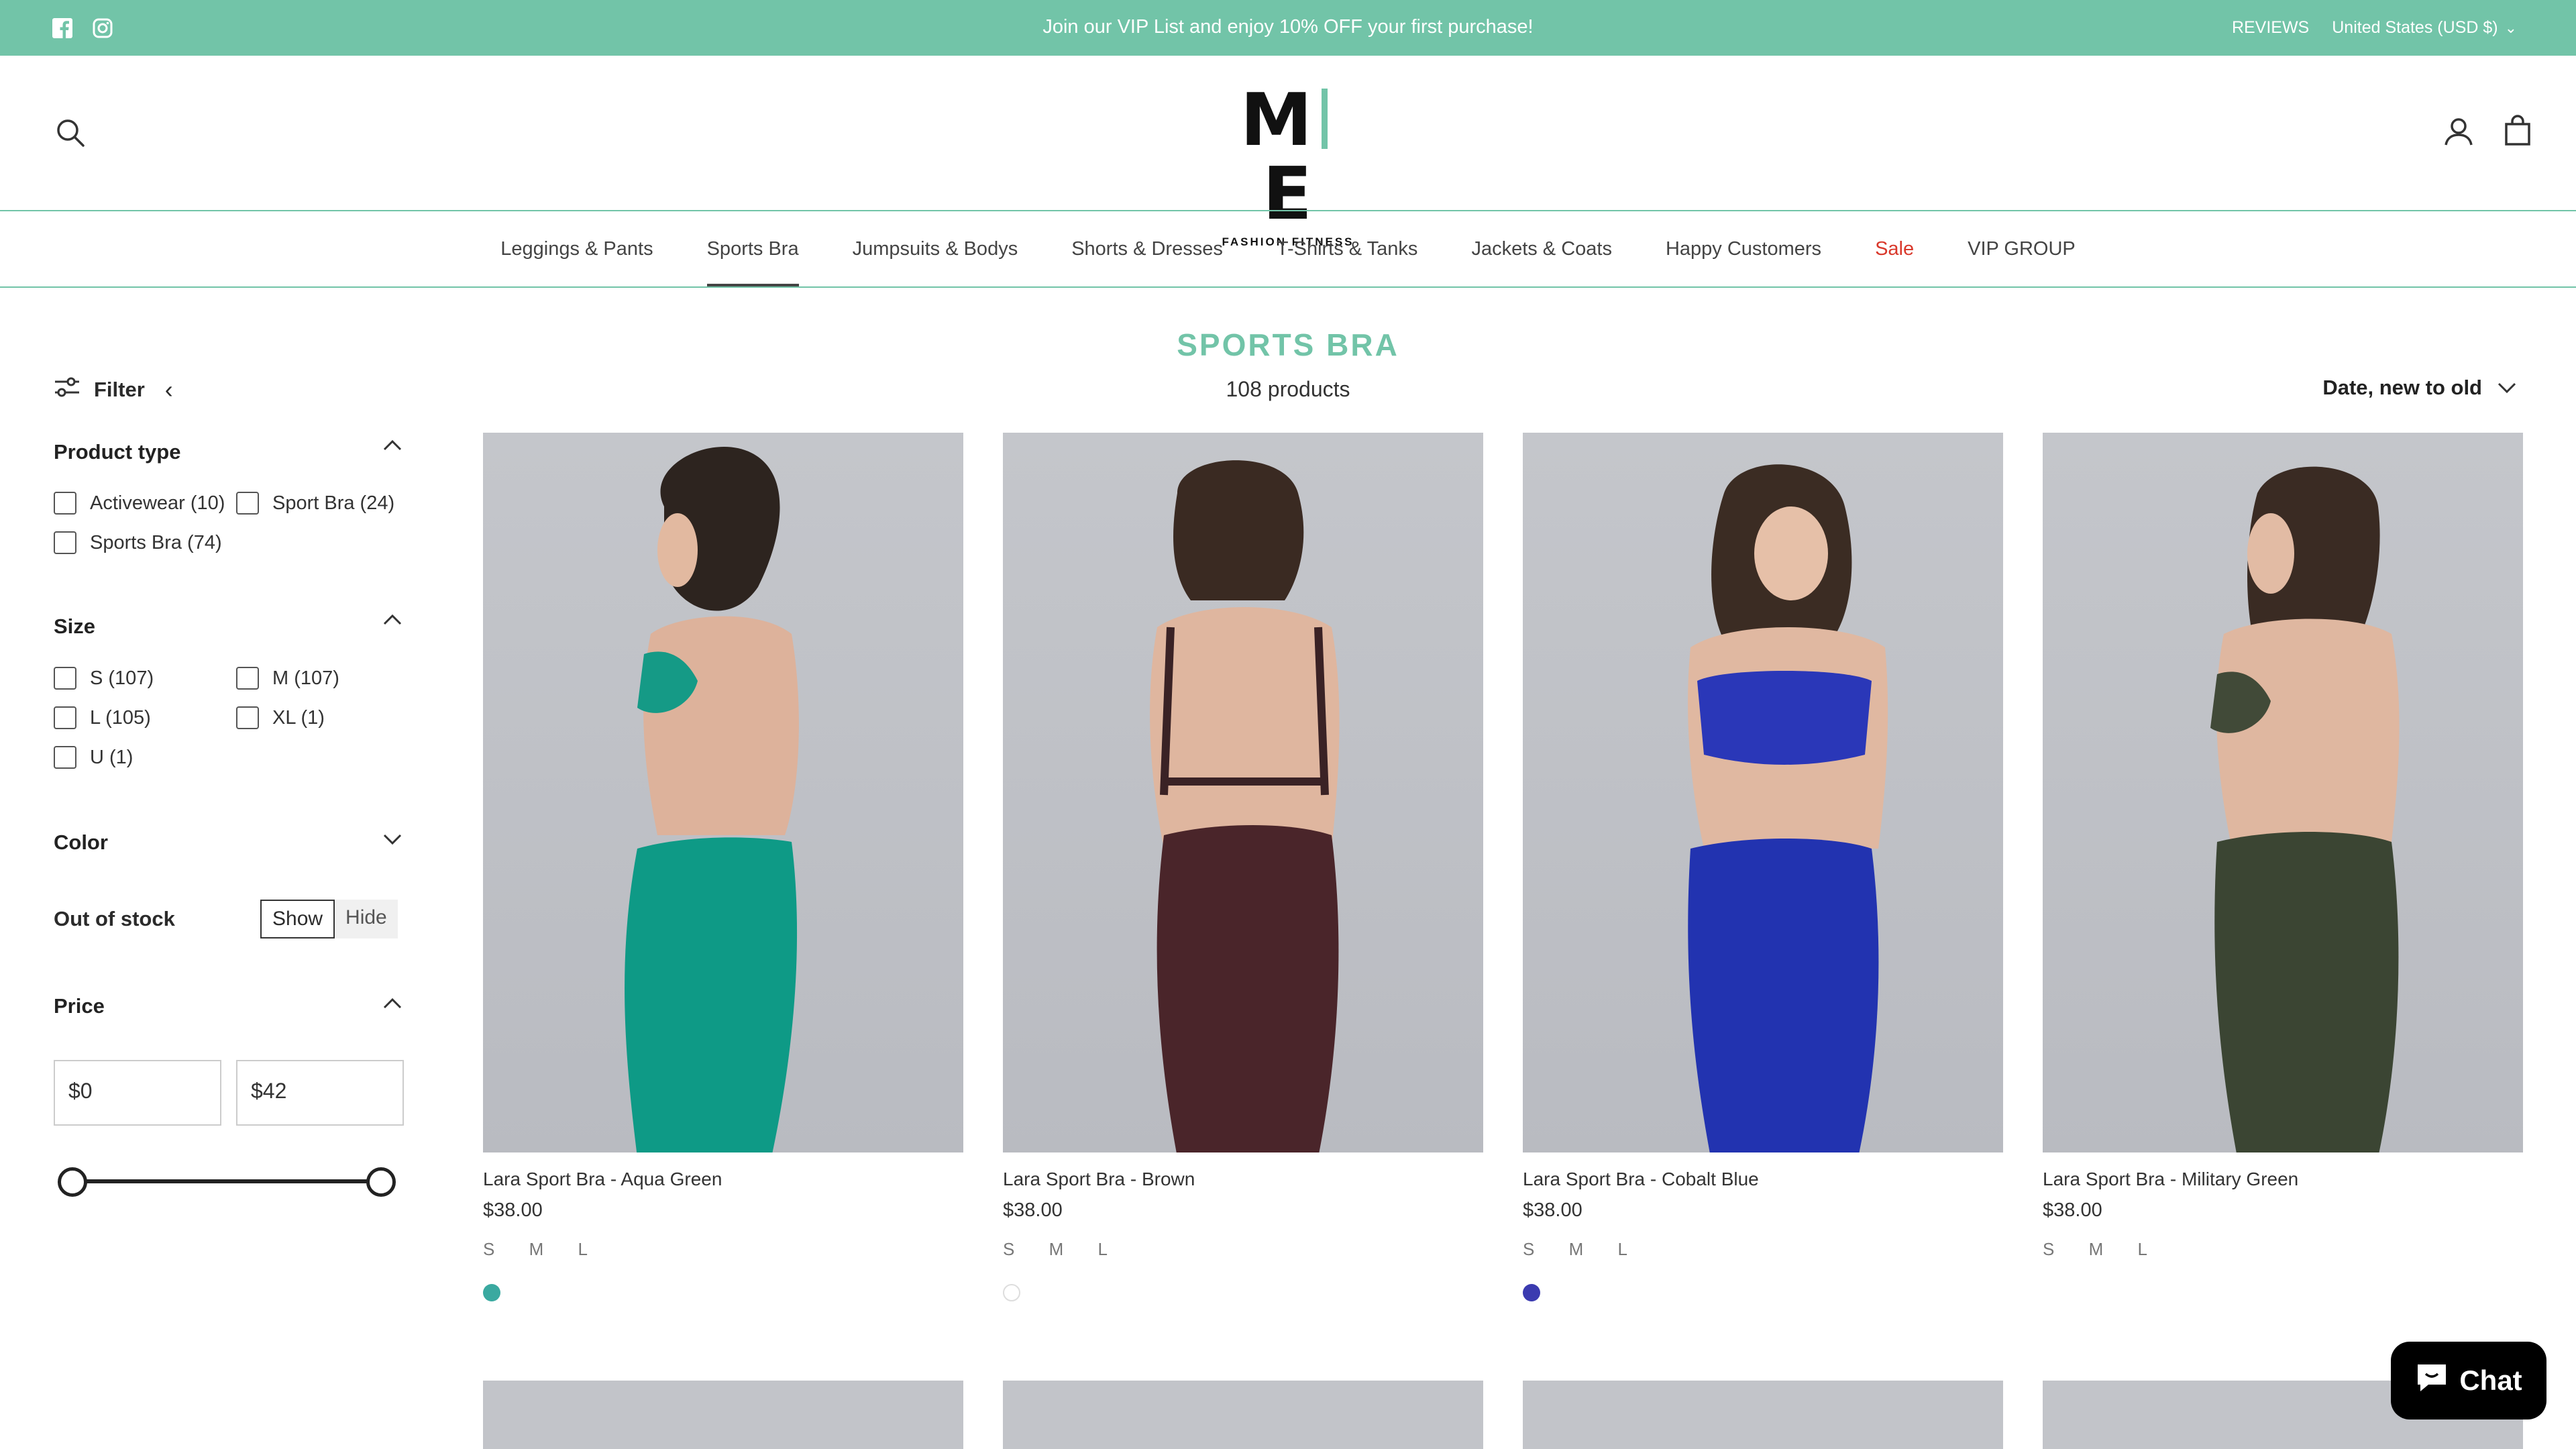 The height and width of the screenshot is (1449, 2576). What do you see at coordinates (169, 390) in the screenshot?
I see `chevron-left-icon: ‹` at bounding box center [169, 390].